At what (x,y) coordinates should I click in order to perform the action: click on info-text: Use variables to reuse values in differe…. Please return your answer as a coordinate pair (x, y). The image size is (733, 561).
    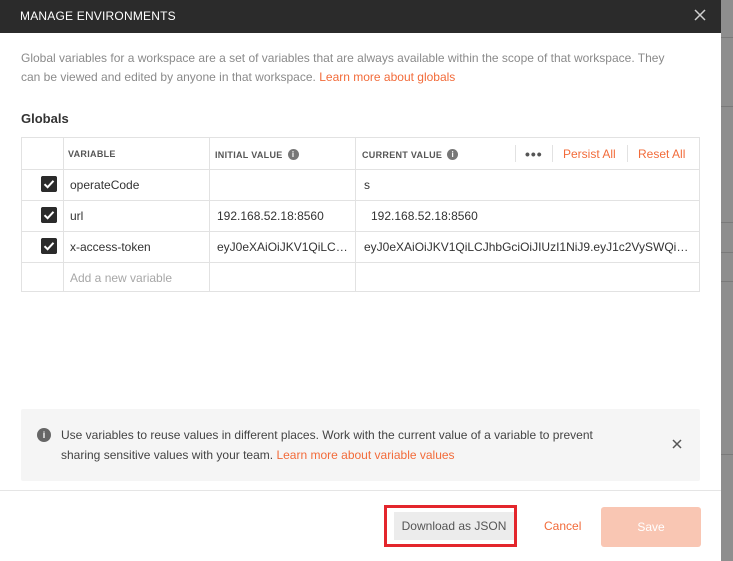
    Looking at the image, I should click on (356, 445).